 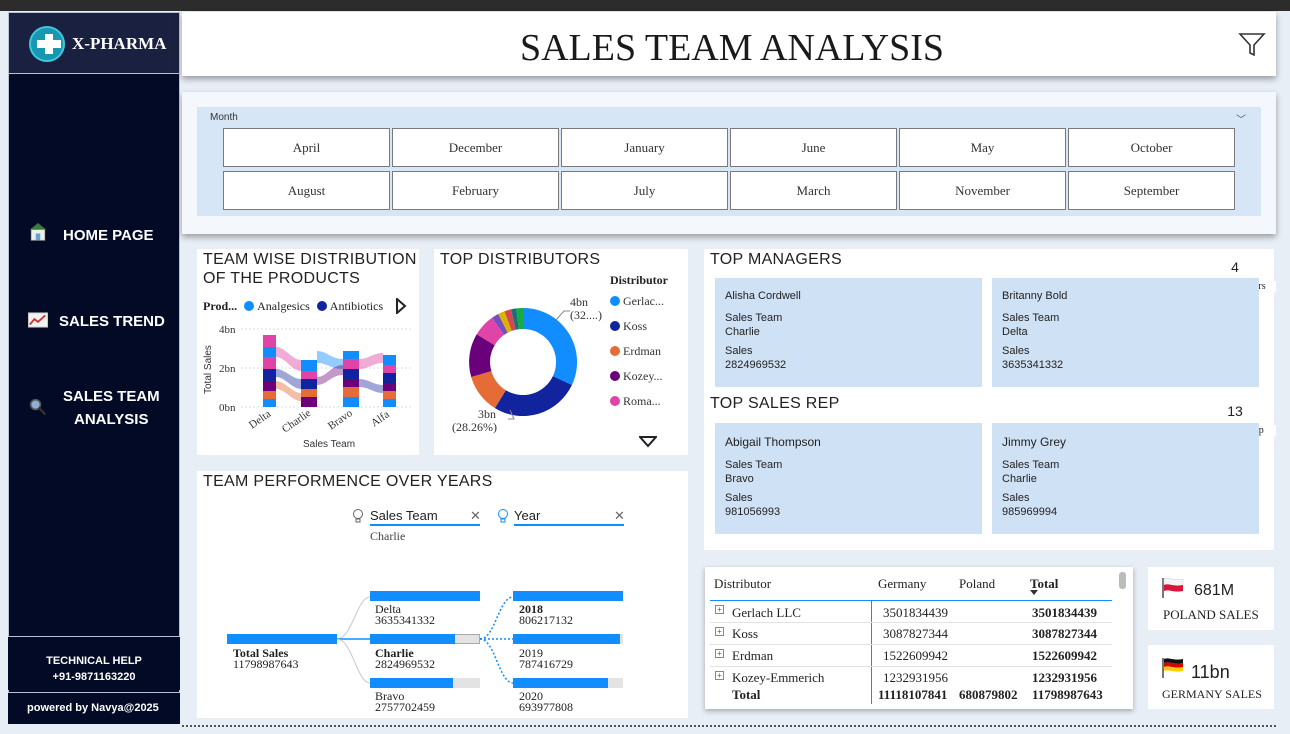 I want to click on scrollbar-thumb, so click(x=1122, y=580).